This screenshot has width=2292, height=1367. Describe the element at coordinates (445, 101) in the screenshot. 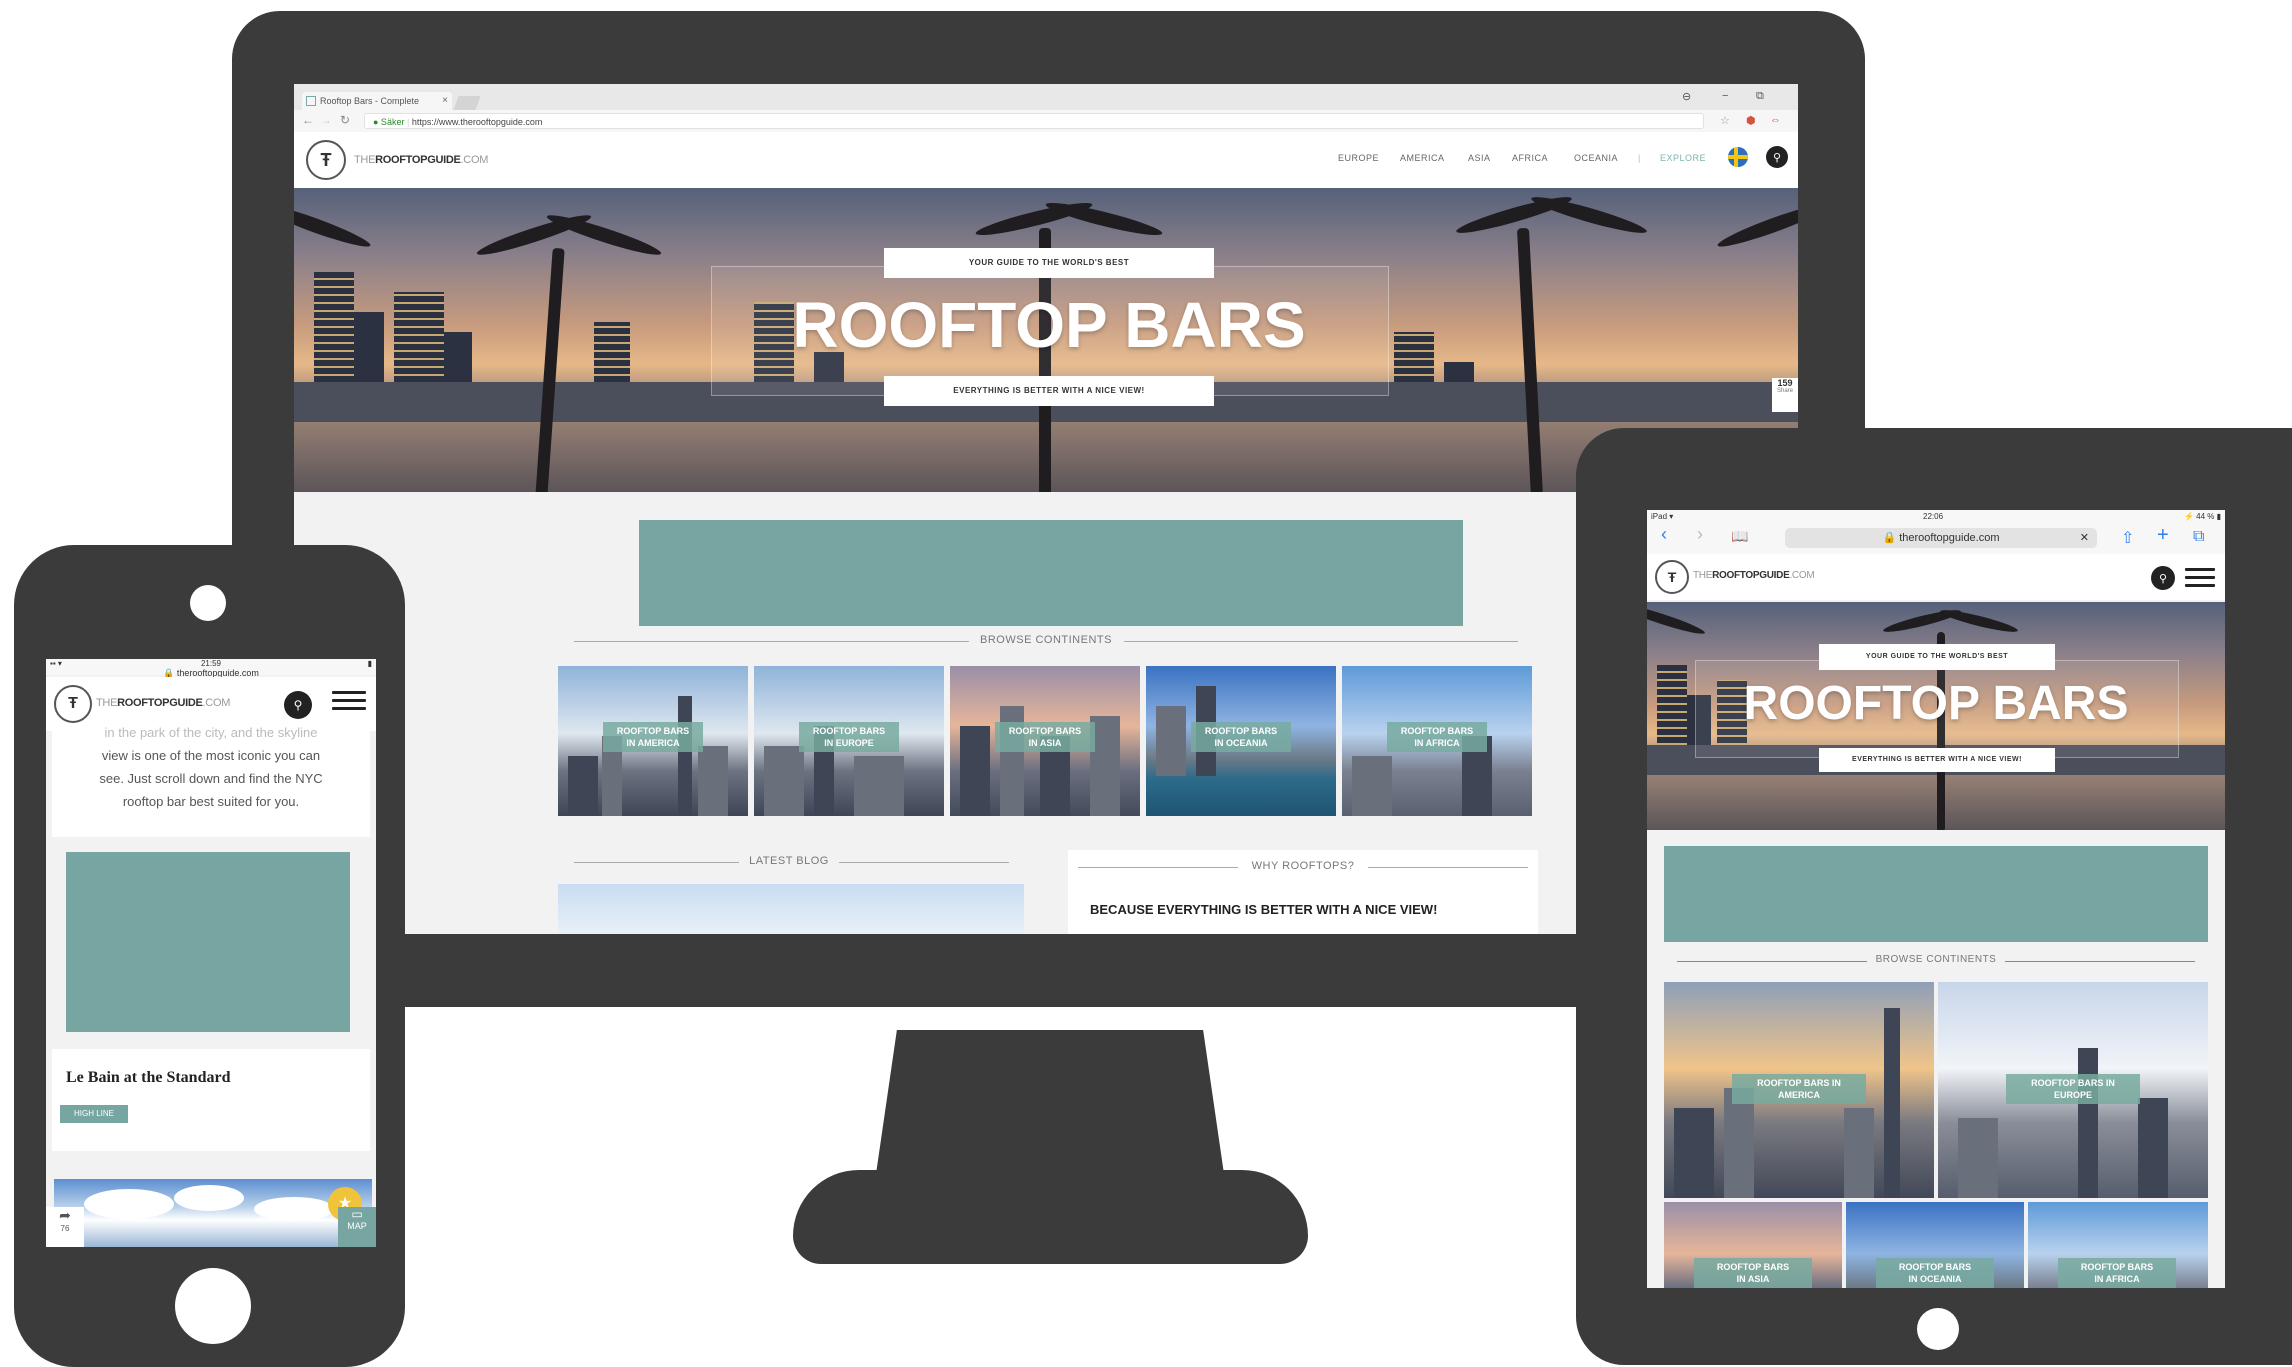

I see `close-tab-icon: ×` at that location.